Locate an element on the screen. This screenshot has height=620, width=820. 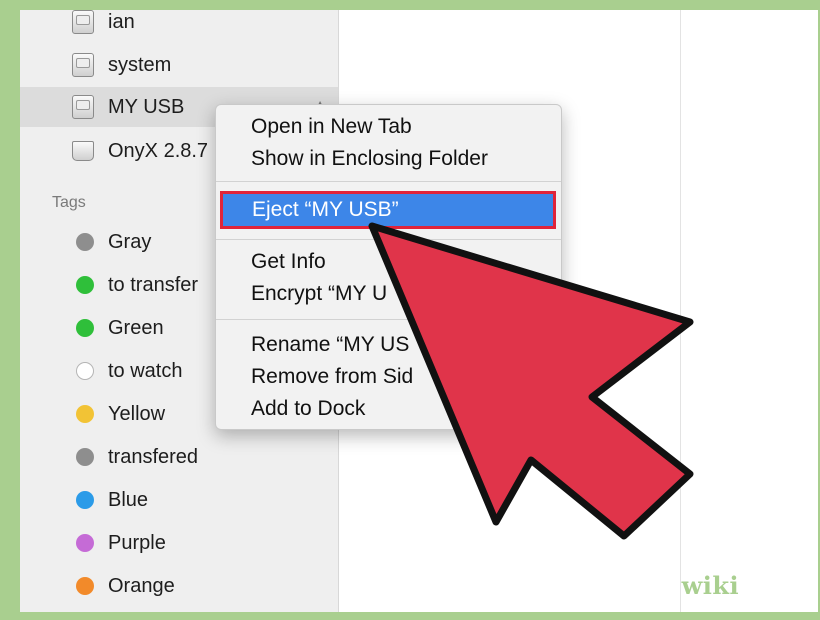
watermark-how: How is located at coordinates (769, 585).